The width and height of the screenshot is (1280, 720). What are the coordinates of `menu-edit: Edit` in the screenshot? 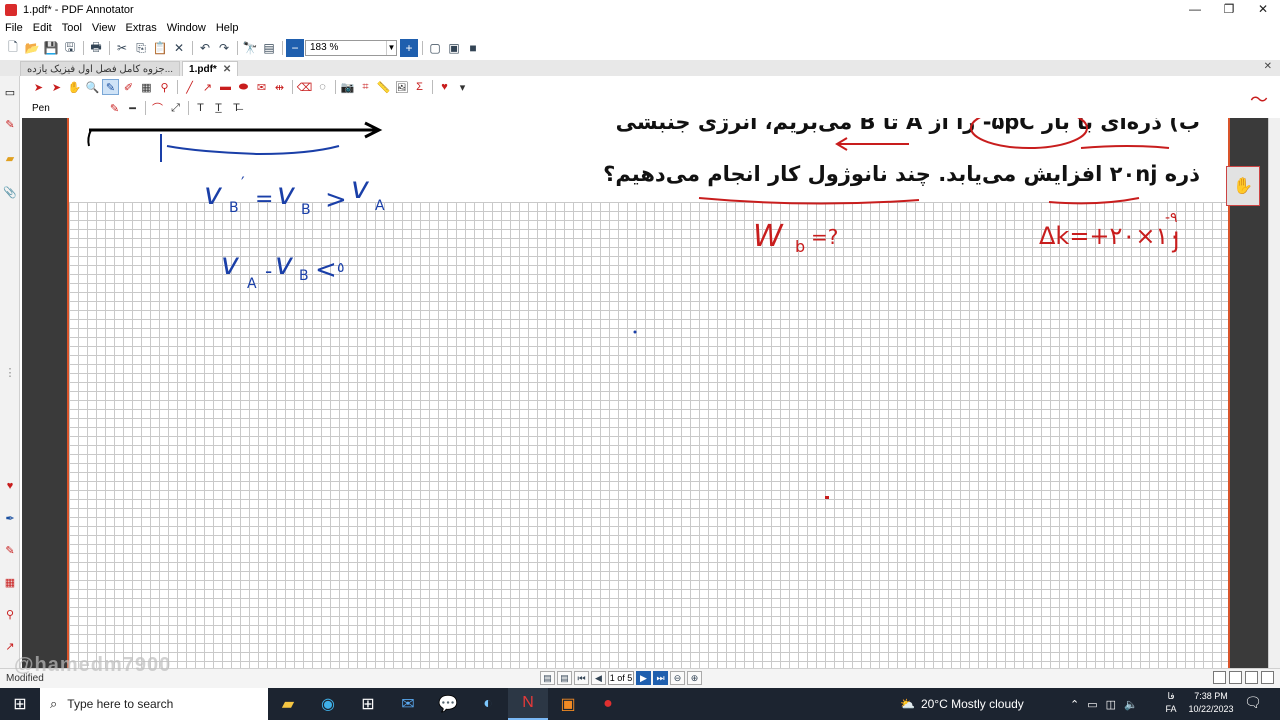 It's located at (42, 28).